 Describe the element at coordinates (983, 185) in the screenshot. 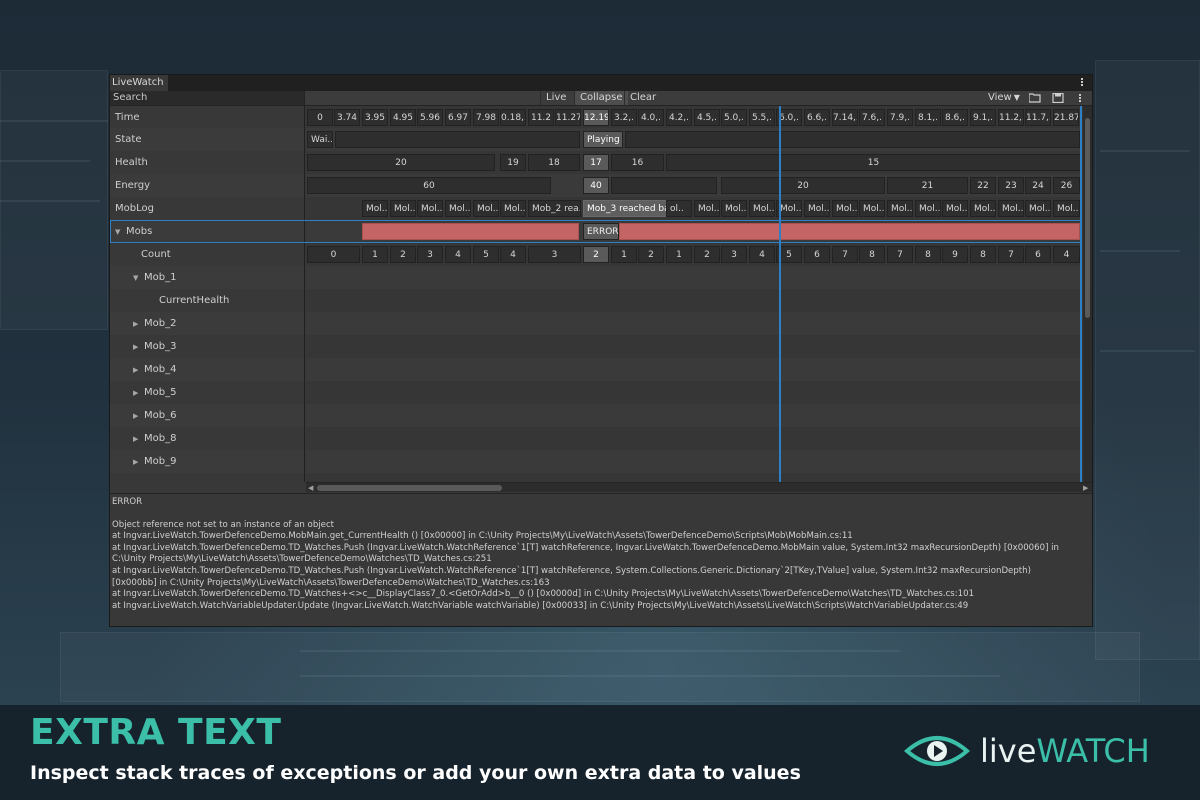

I see `energy-cell: 22` at that location.